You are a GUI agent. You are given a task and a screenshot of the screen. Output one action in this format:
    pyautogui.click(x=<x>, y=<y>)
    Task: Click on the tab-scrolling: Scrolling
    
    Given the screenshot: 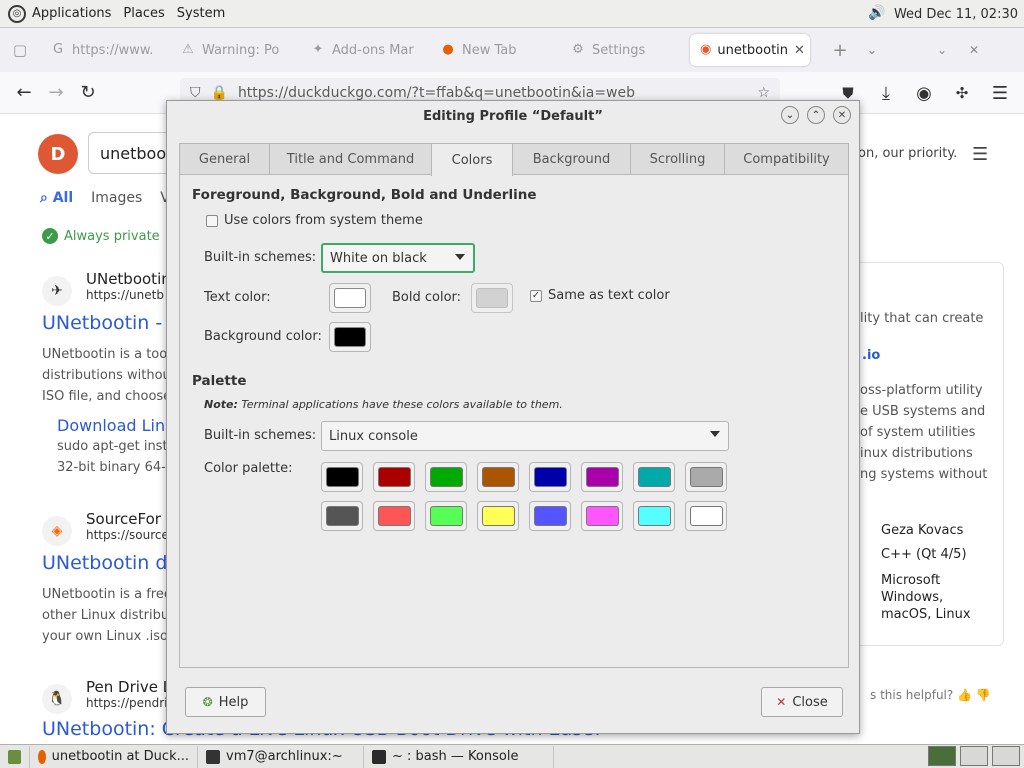 What is the action you would take?
    pyautogui.click(x=677, y=159)
    